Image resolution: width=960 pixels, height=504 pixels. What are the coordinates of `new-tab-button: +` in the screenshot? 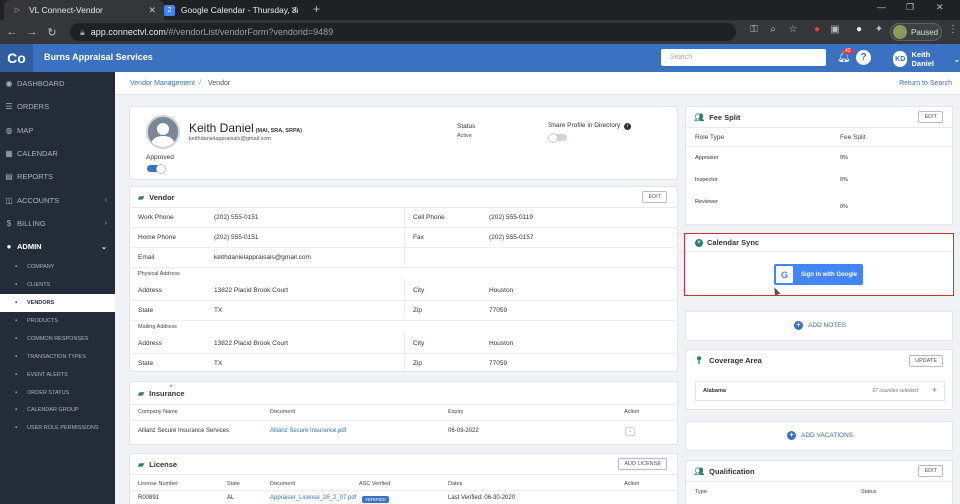 It's located at (316, 9).